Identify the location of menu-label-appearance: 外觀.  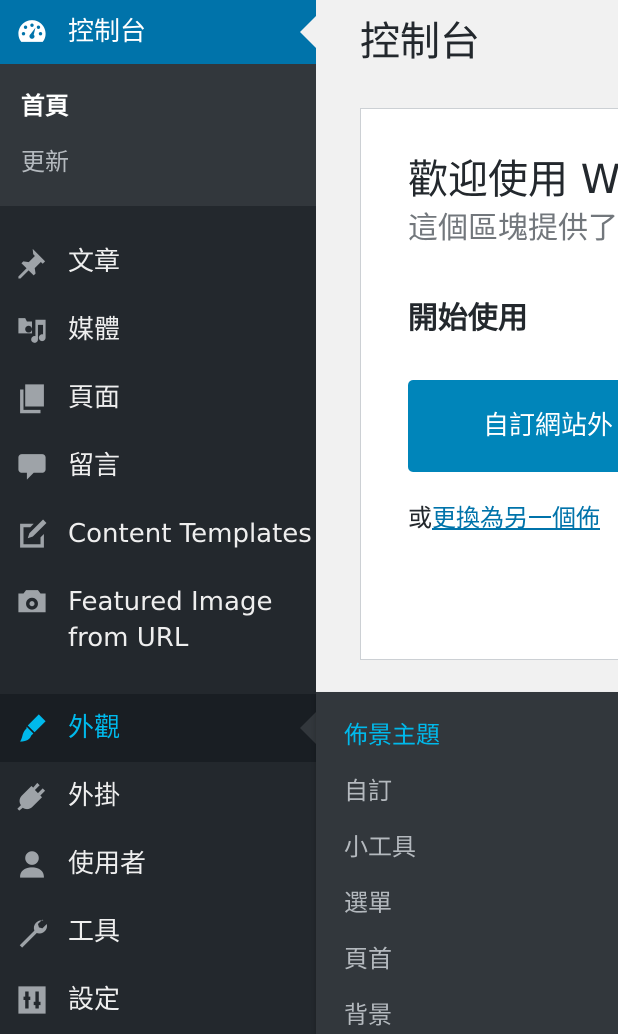
(94, 728).